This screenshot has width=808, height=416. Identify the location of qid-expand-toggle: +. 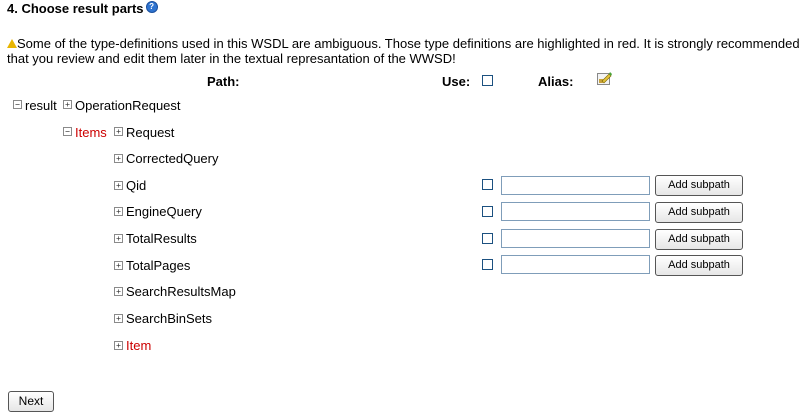
(118, 185).